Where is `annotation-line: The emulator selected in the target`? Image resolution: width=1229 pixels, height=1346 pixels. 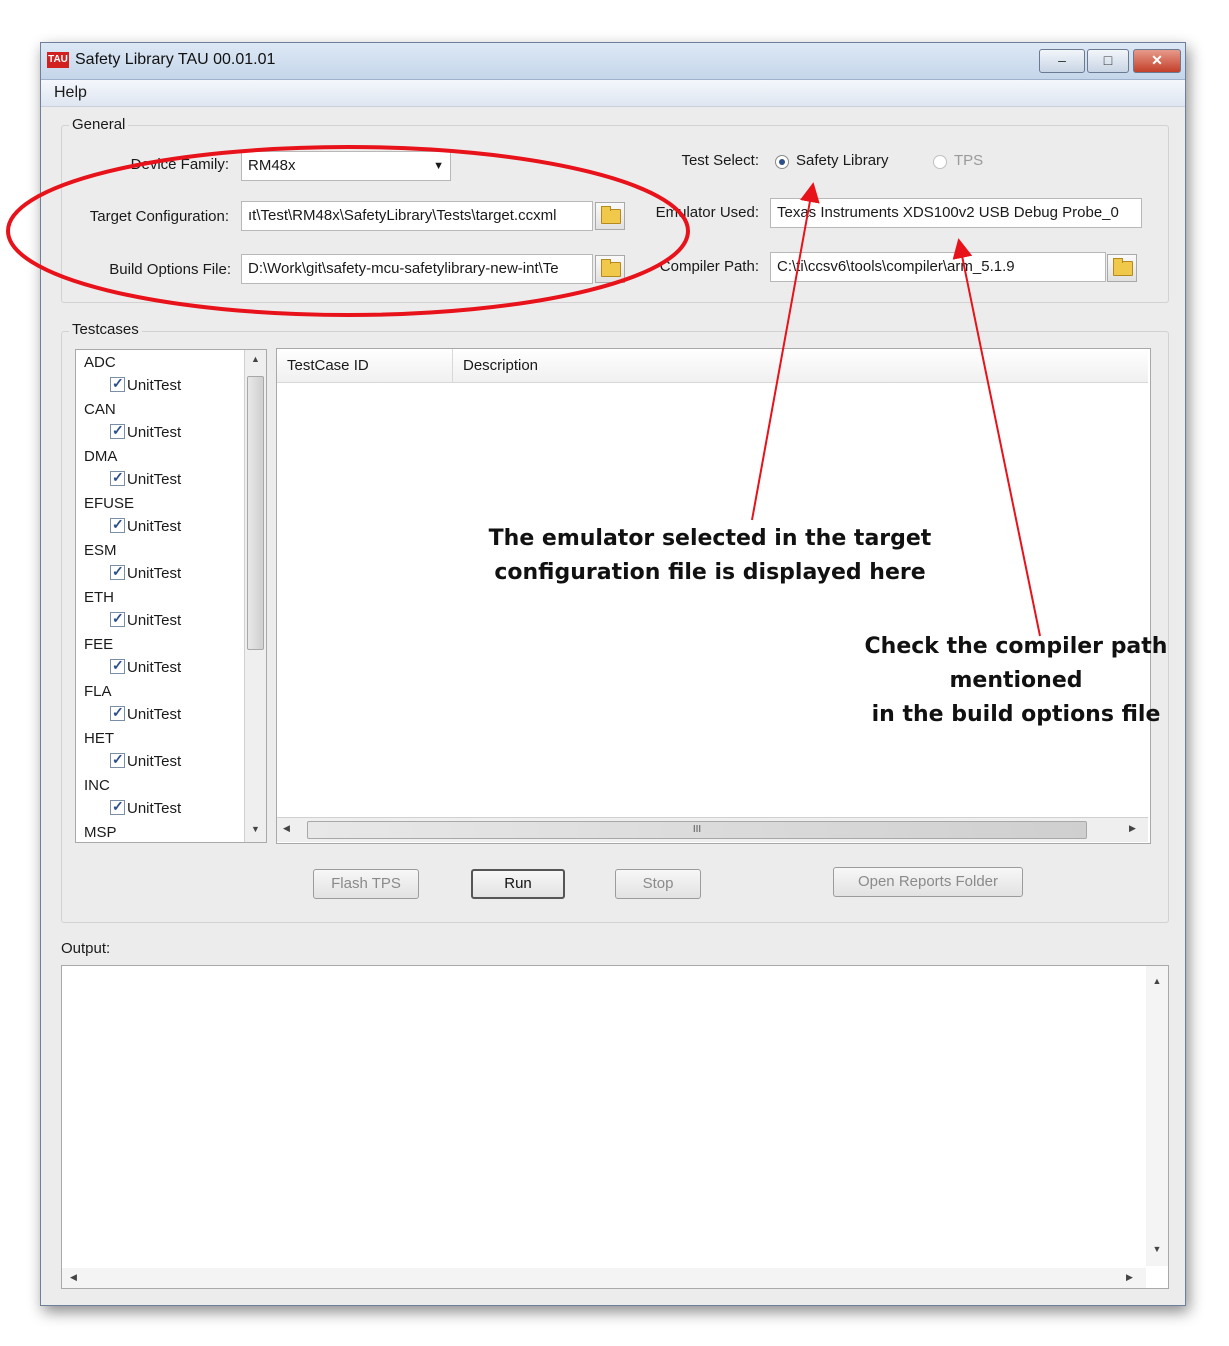
annotation-line: The emulator selected in the target is located at coordinates (710, 538).